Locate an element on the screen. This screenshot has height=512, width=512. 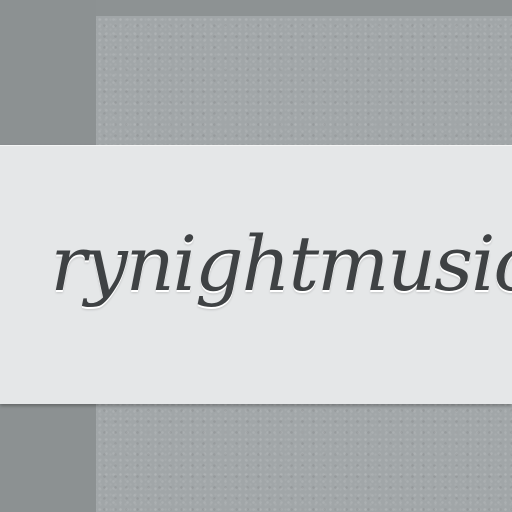
top-strip is located at coordinates (304, 8).